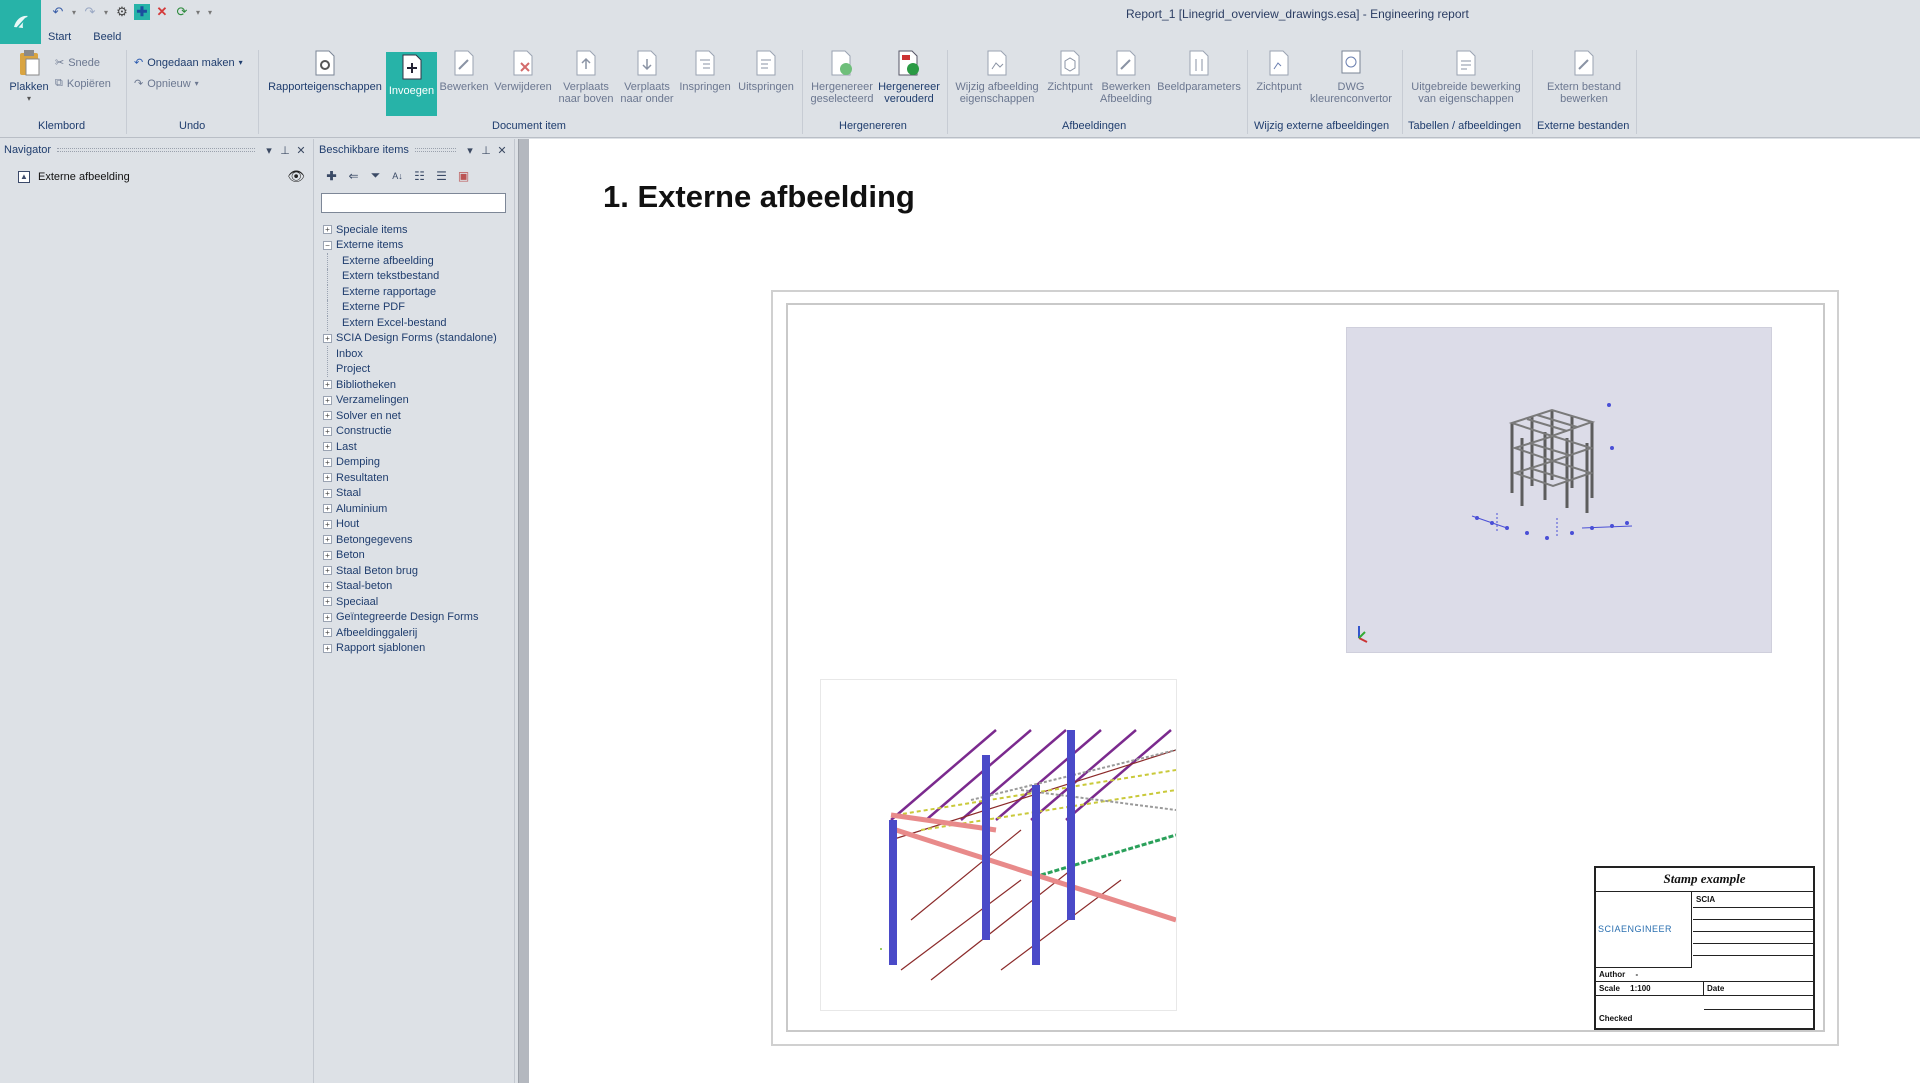  What do you see at coordinates (418, 292) in the screenshot?
I see `tree-item: Externe rapportage` at bounding box center [418, 292].